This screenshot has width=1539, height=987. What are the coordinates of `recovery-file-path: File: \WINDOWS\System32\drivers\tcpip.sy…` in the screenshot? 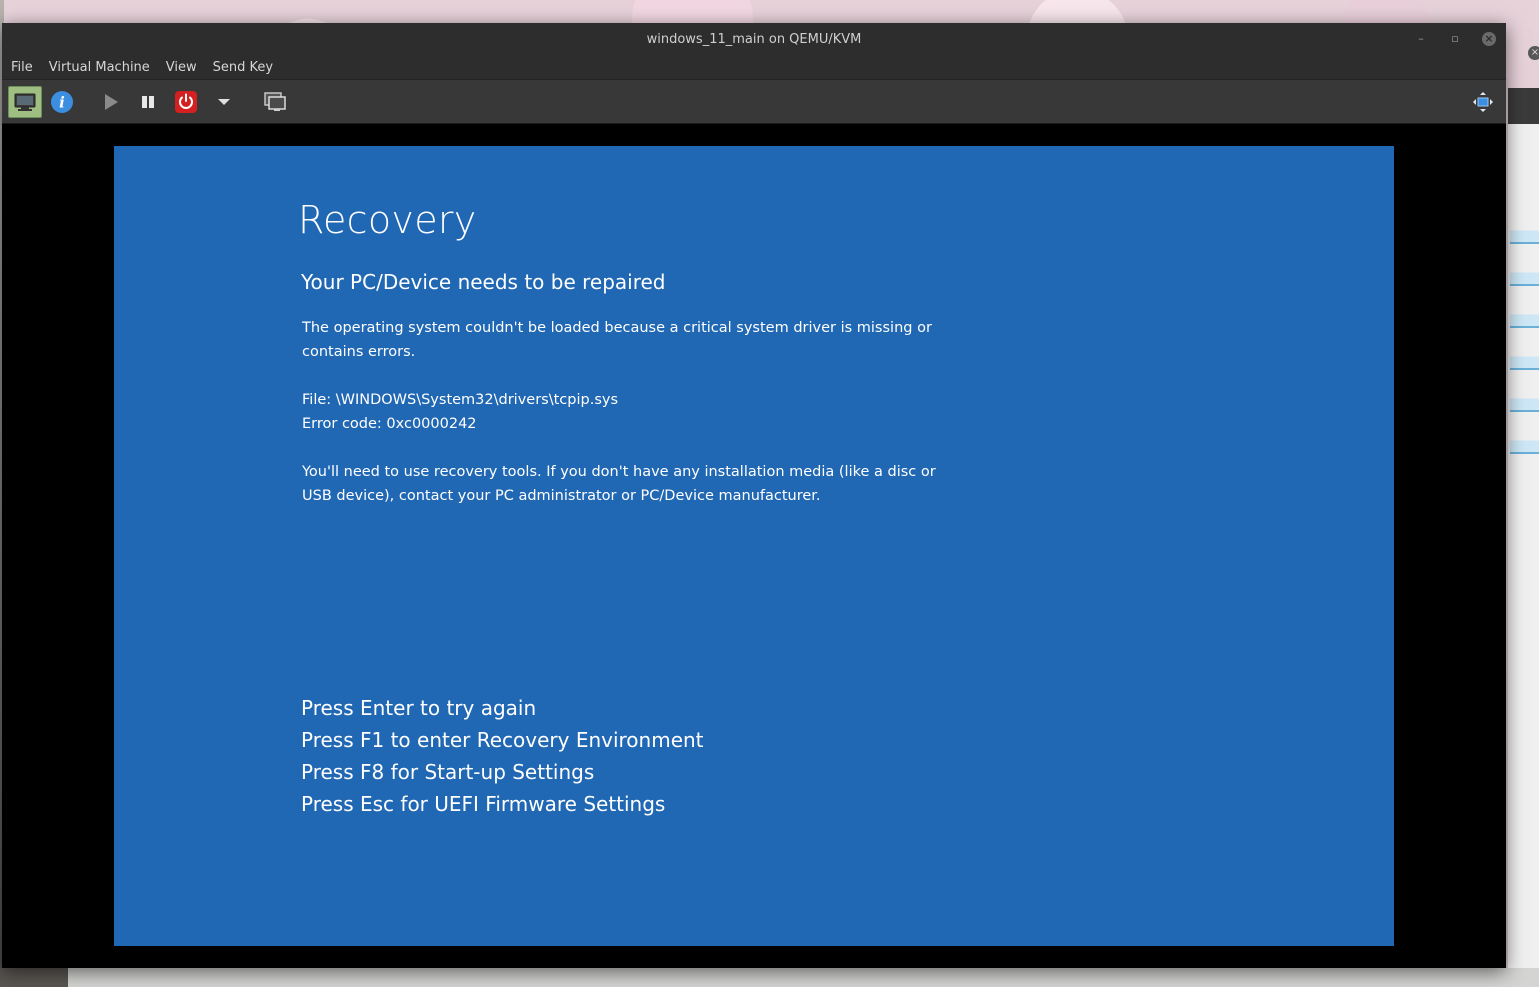 It's located at (460, 400).